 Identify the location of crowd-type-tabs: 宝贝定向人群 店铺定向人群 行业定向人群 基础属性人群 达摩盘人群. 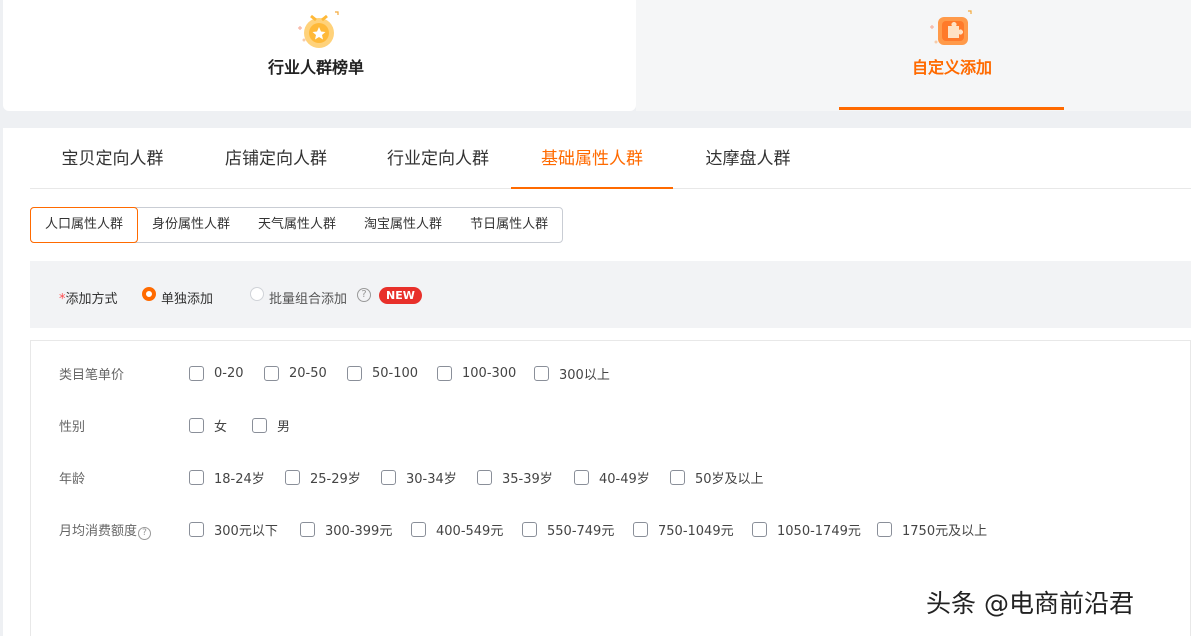
(610, 158).